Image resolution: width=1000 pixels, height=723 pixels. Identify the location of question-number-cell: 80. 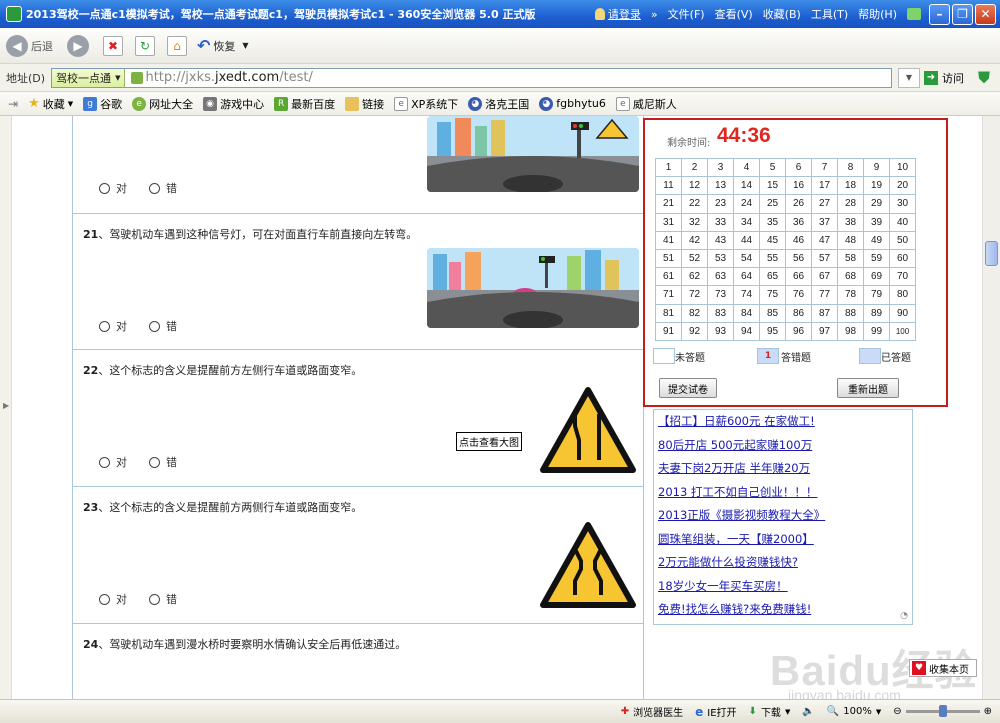
(902, 295).